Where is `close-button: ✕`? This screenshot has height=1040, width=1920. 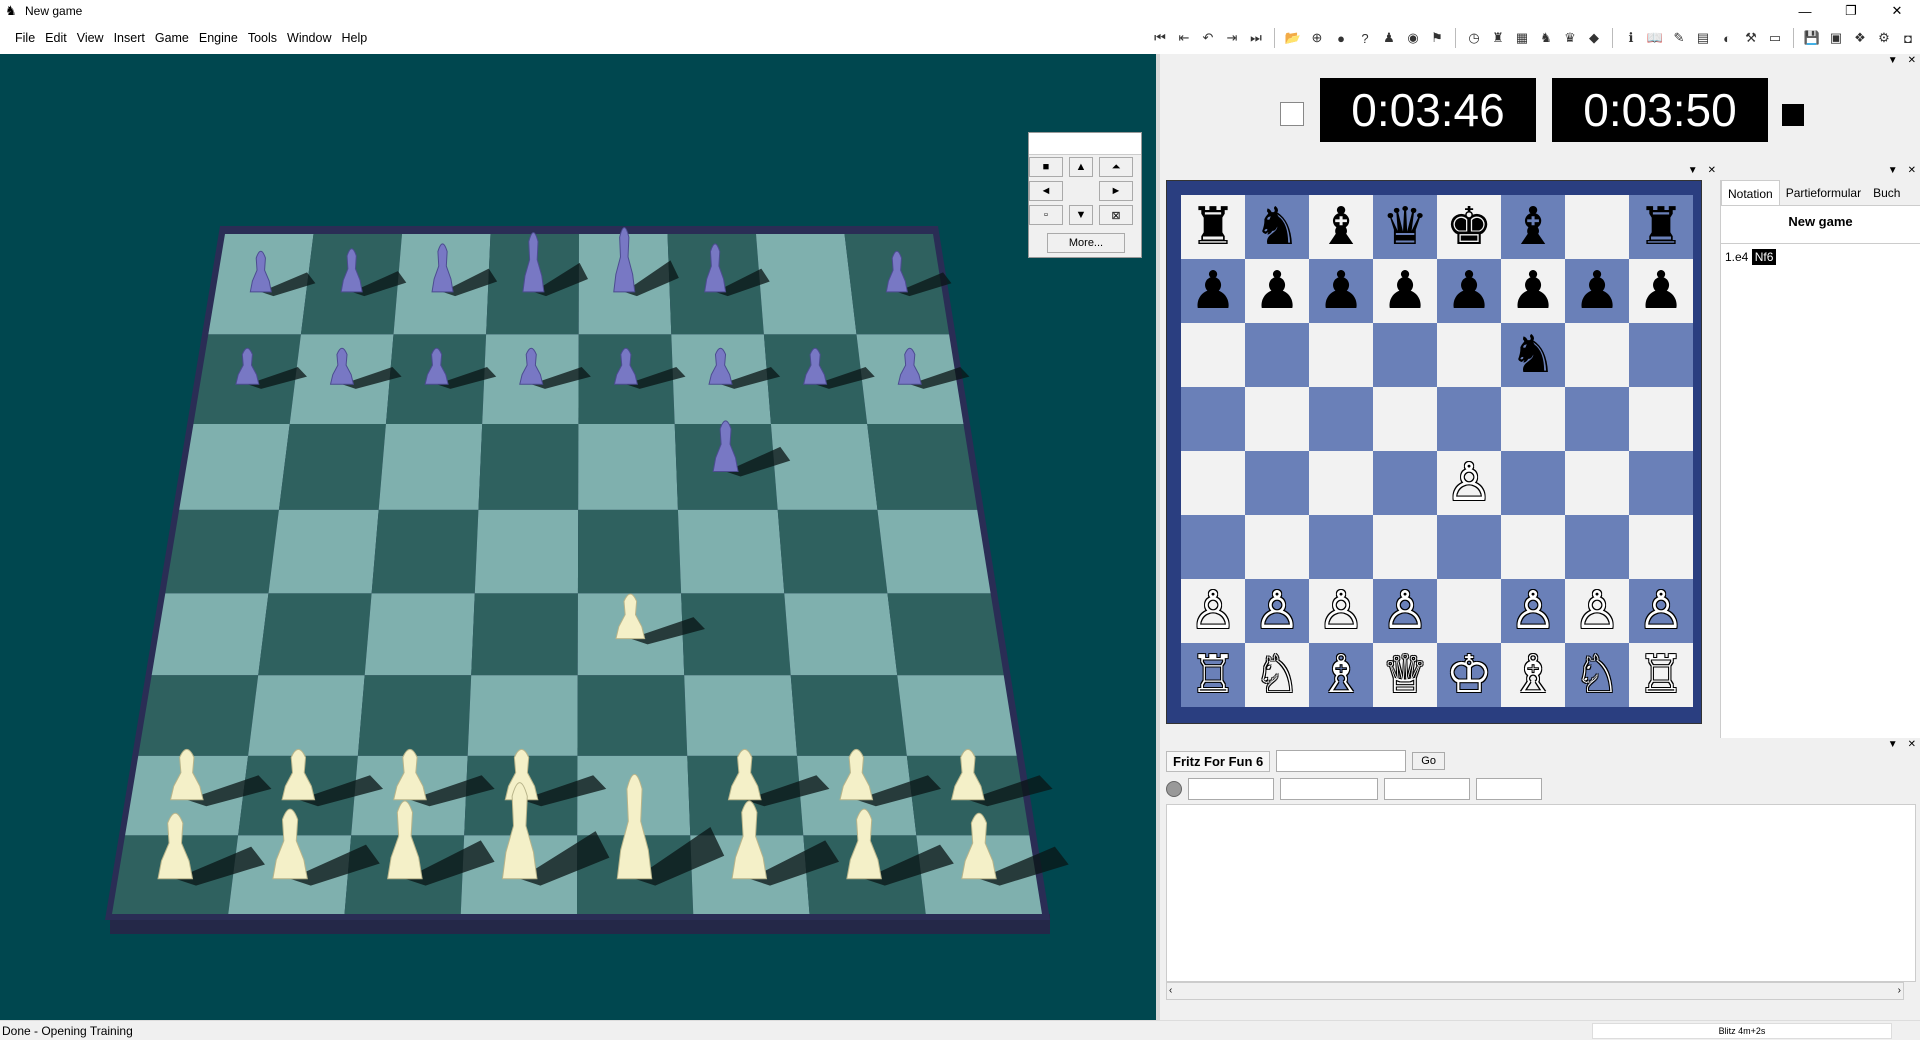
close-button: ✕ is located at coordinates (1897, 11).